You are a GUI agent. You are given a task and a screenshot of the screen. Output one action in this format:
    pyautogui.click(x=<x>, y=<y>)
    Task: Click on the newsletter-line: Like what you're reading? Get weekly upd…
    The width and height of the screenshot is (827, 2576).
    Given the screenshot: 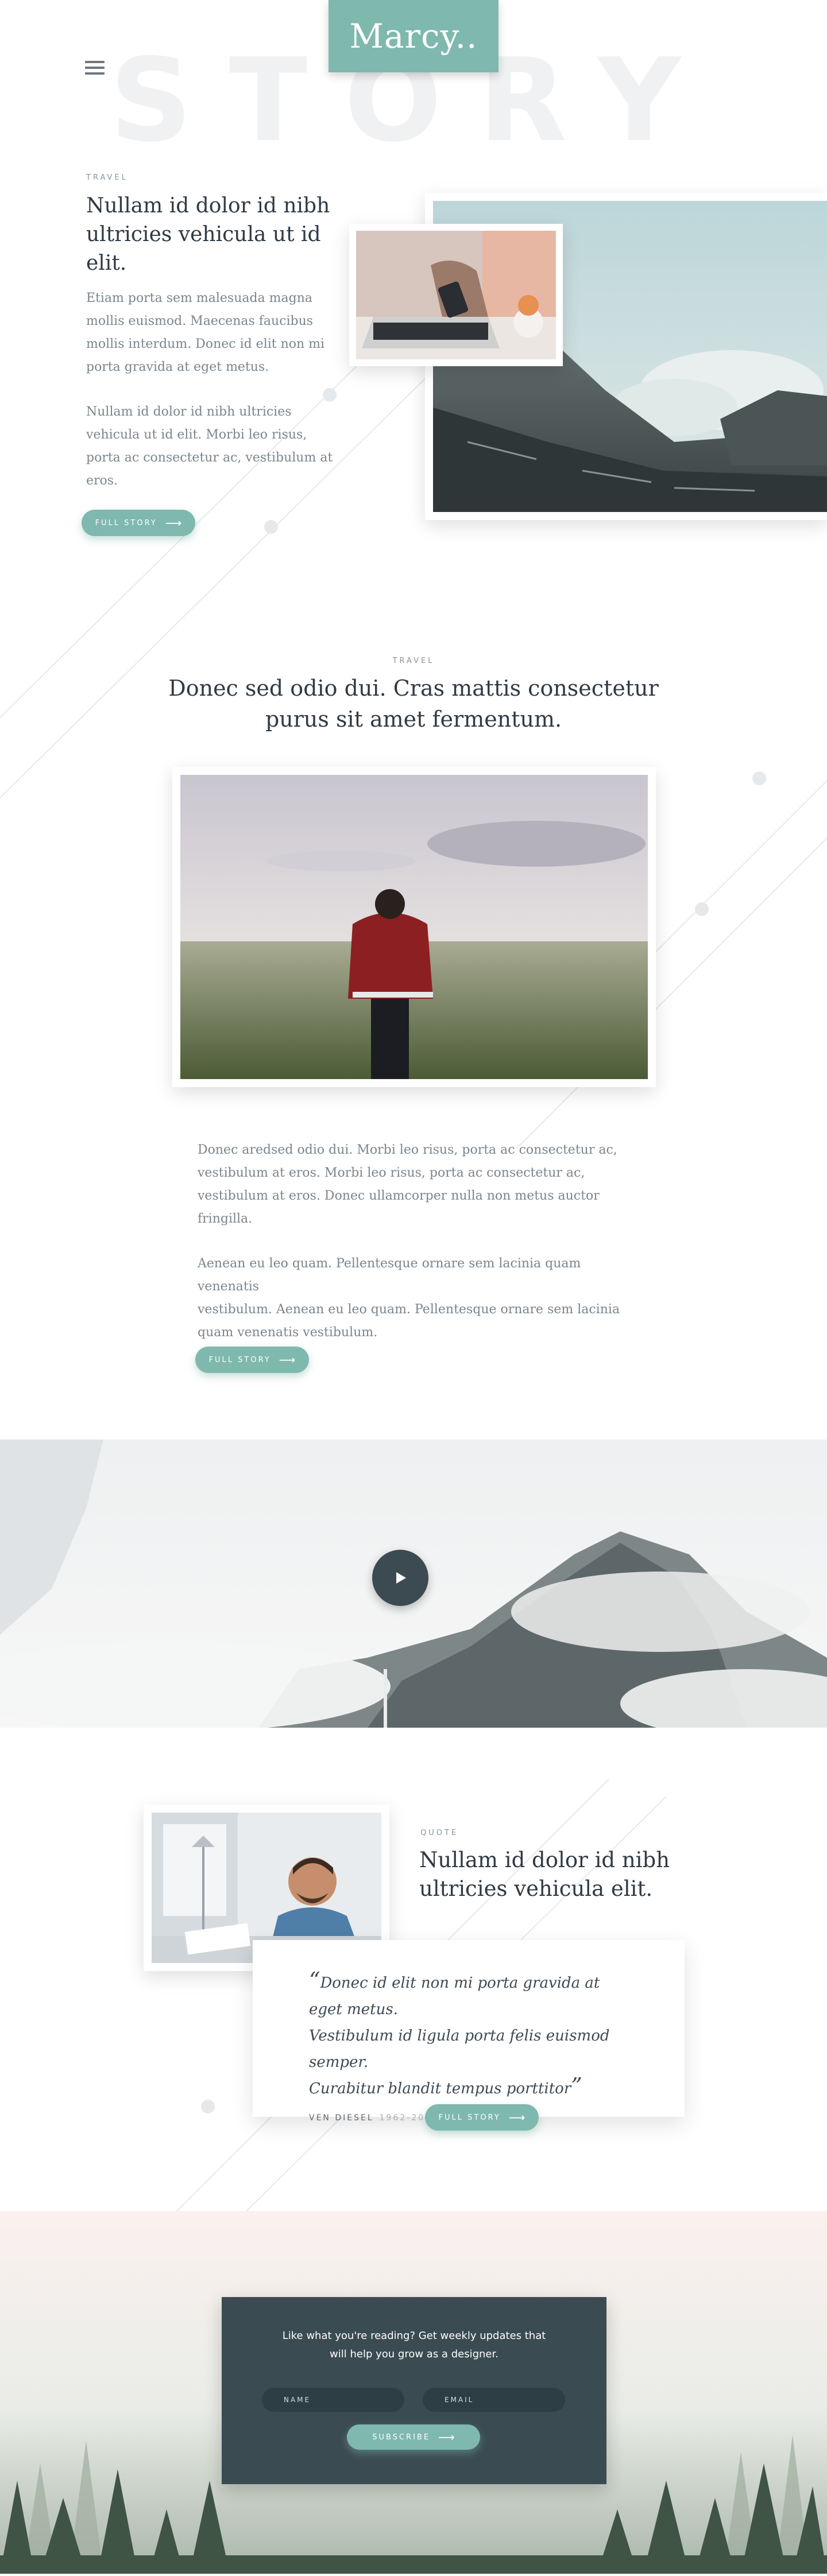 What is the action you would take?
    pyautogui.click(x=414, y=2336)
    